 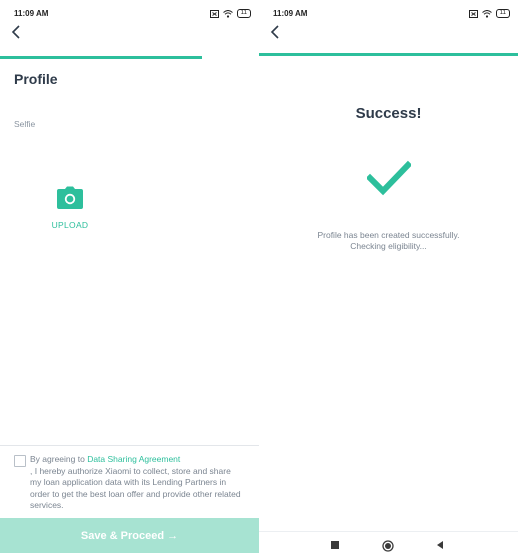 I want to click on camera-icon, so click(x=70, y=197).